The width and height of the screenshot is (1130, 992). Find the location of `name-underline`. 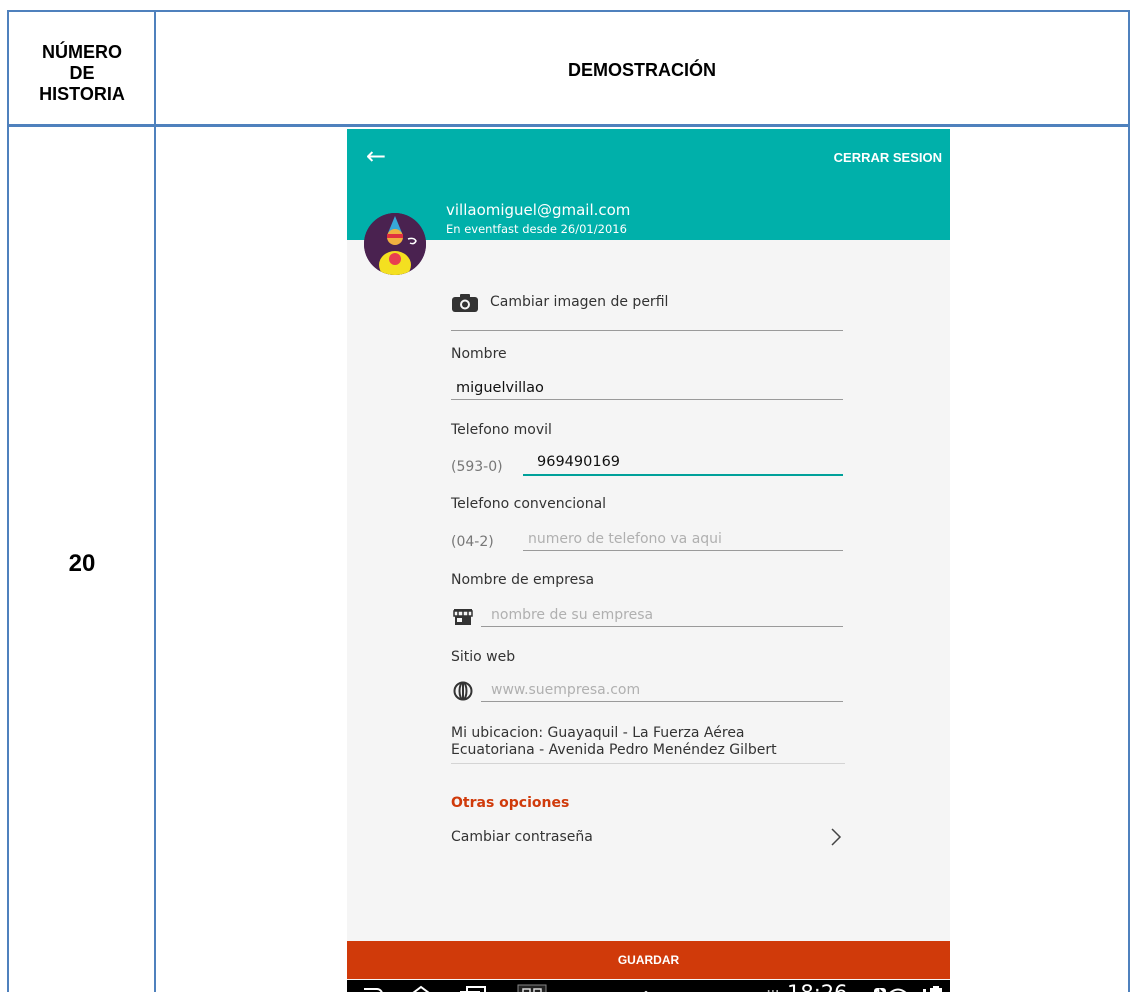

name-underline is located at coordinates (647, 399).